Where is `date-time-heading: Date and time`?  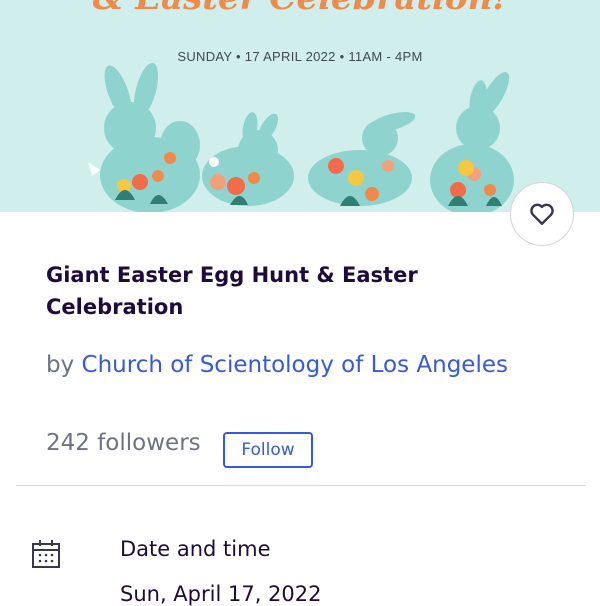
date-time-heading: Date and time is located at coordinates (195, 549).